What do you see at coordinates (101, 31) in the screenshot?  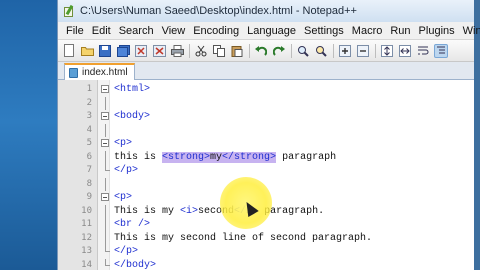 I see `menu-edit: Edit` at bounding box center [101, 31].